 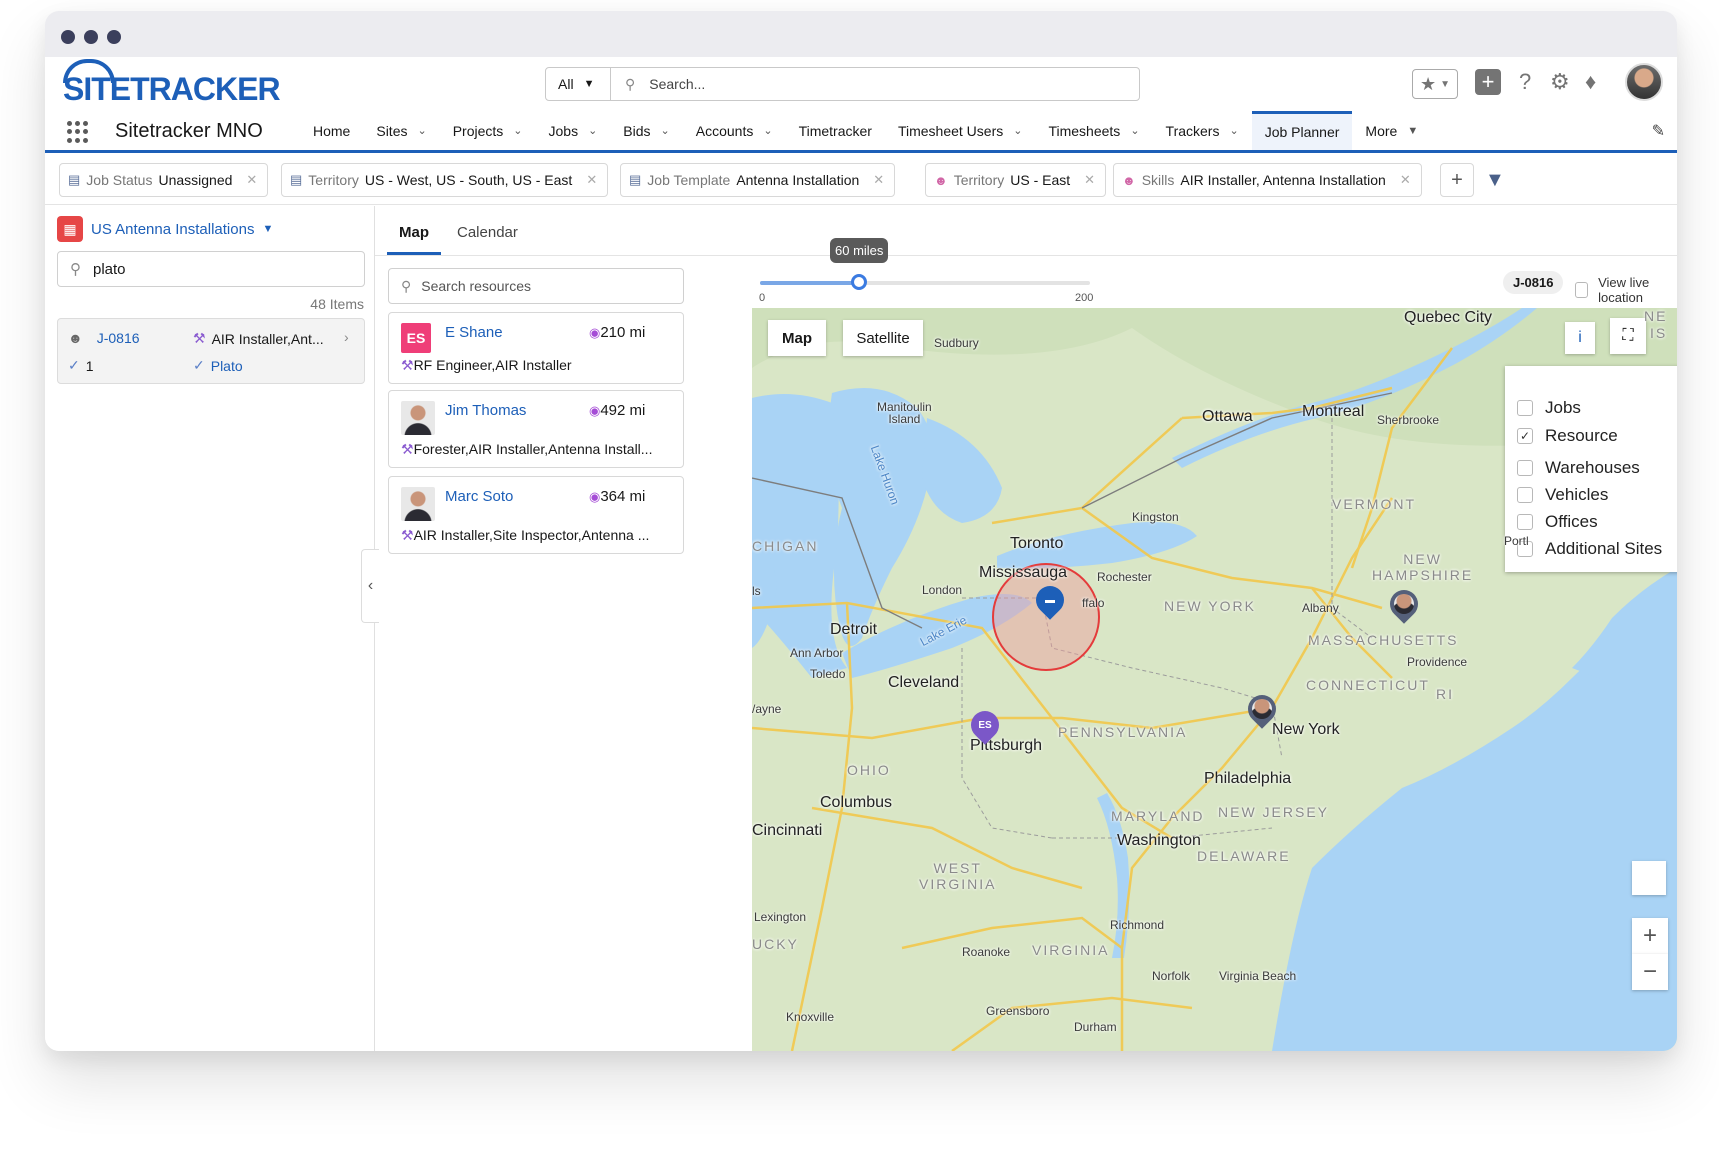 I want to click on radius-slider, so click(x=925, y=282).